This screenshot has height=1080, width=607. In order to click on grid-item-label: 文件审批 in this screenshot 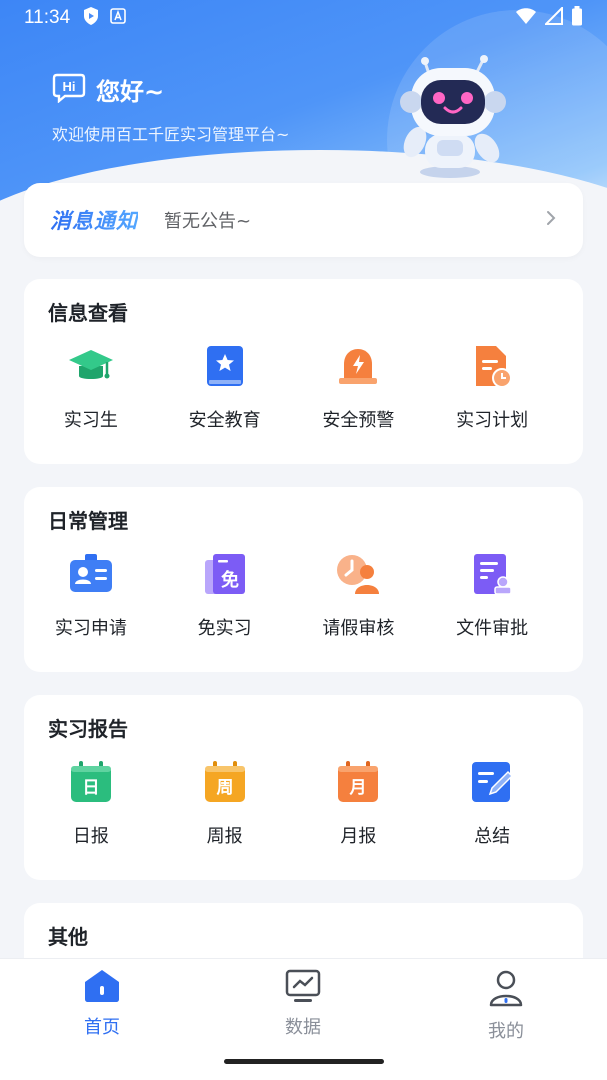, I will do `click(492, 628)`.